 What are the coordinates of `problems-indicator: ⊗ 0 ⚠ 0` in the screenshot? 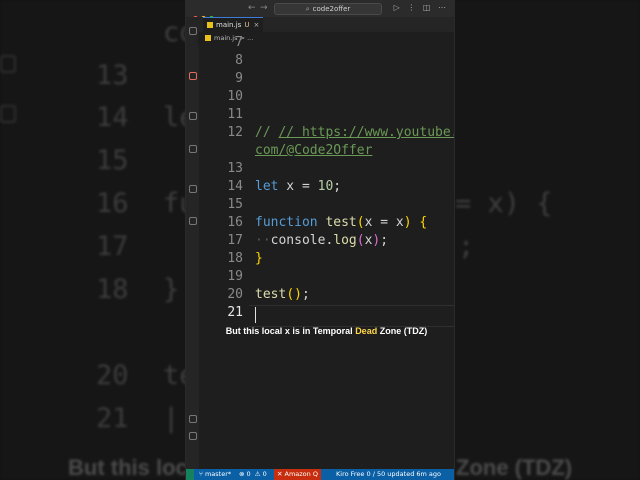 It's located at (253, 474).